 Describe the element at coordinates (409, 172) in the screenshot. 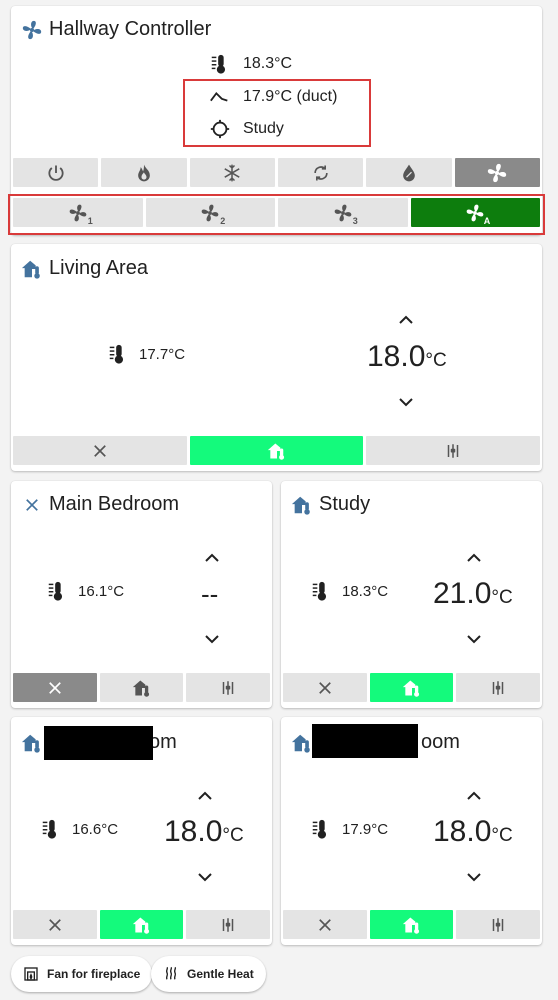

I see `mode-dry-button` at that location.